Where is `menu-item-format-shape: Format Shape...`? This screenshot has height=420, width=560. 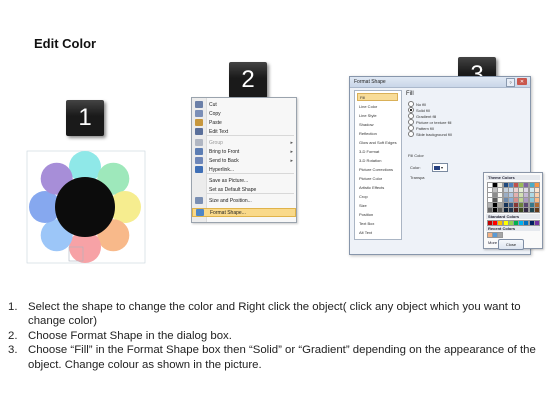
menu-item-format-shape: Format Shape... is located at coordinates (244, 212).